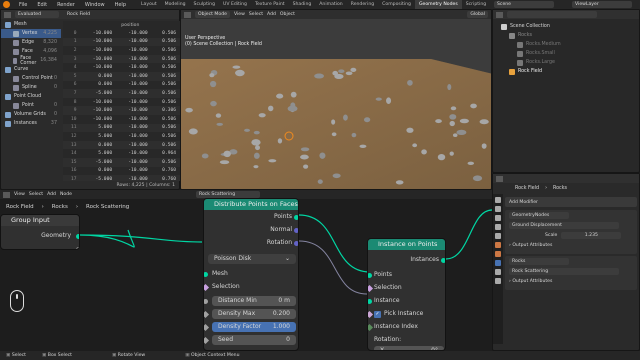  What do you see at coordinates (567, 44) in the screenshot?
I see `outliner-rocks-medium: Rocks.Medium` at bounding box center [567, 44].